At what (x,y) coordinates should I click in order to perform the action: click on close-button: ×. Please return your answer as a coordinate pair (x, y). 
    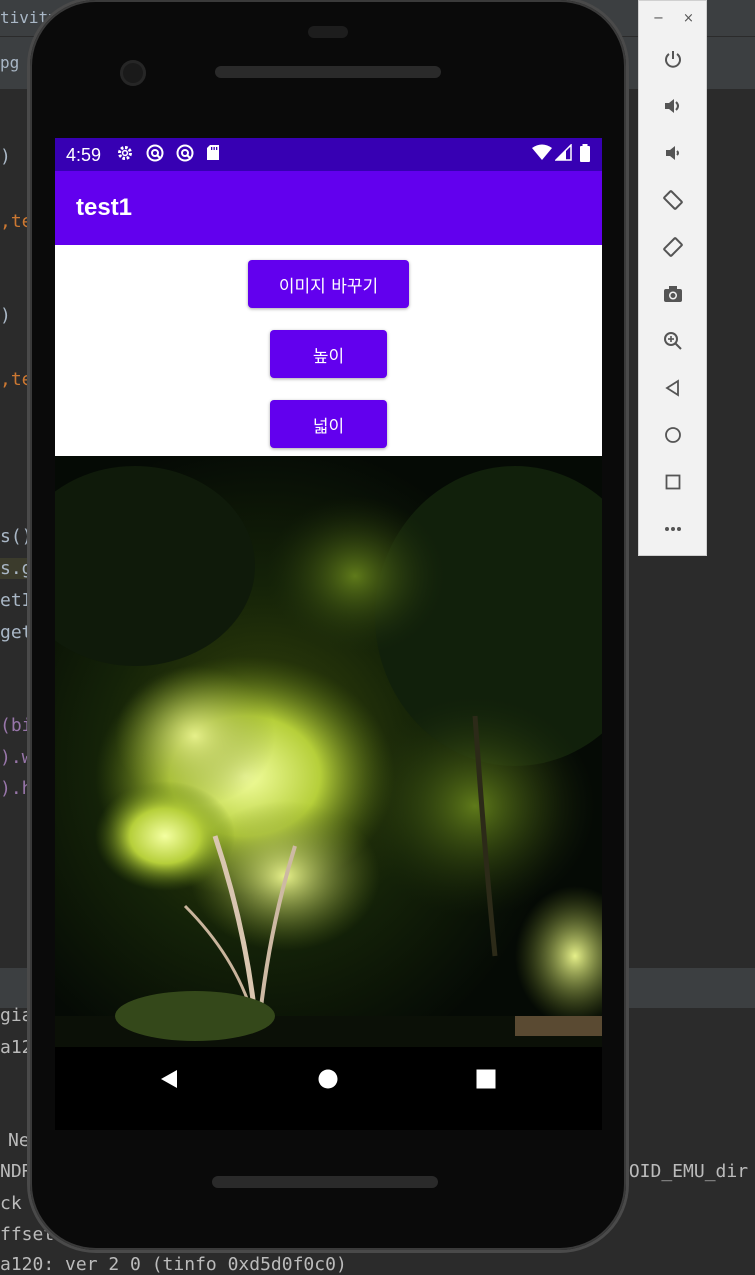
    Looking at the image, I should click on (688, 18).